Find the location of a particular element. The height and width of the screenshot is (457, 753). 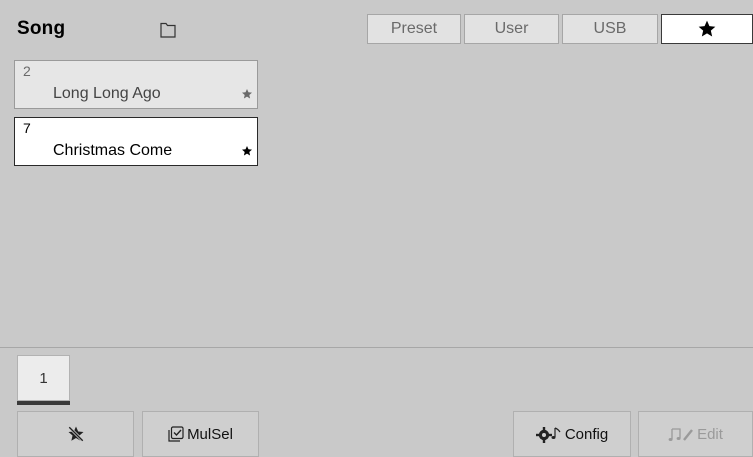

page-tab: 1 is located at coordinates (43, 378).